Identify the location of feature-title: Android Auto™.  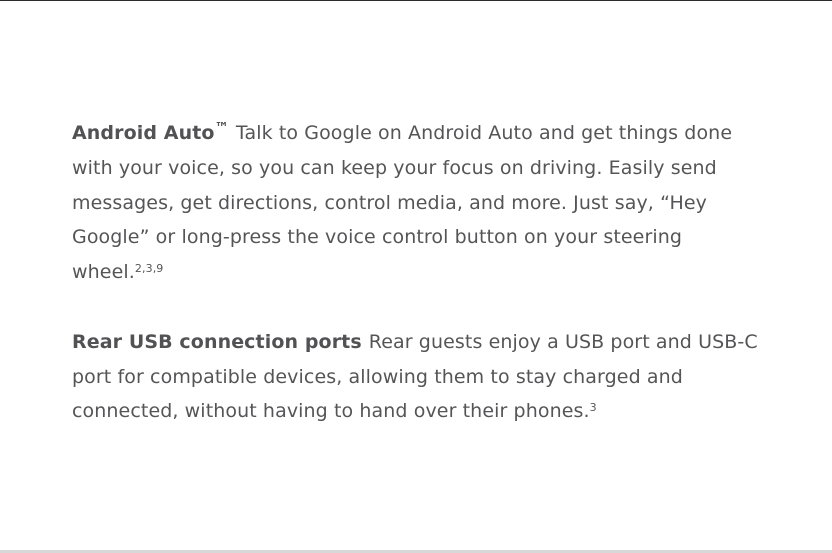
(150, 132).